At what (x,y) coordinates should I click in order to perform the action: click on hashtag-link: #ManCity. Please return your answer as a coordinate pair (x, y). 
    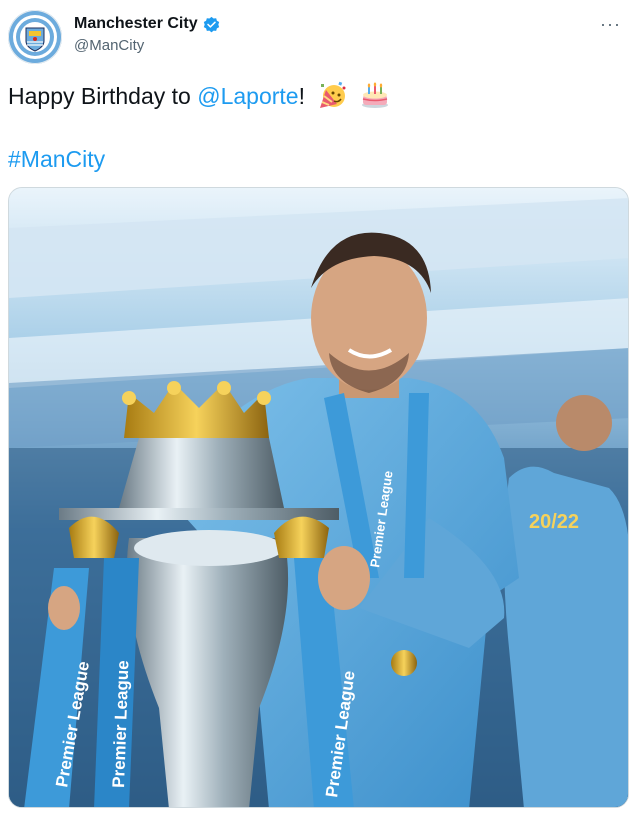
    Looking at the image, I should click on (56, 159).